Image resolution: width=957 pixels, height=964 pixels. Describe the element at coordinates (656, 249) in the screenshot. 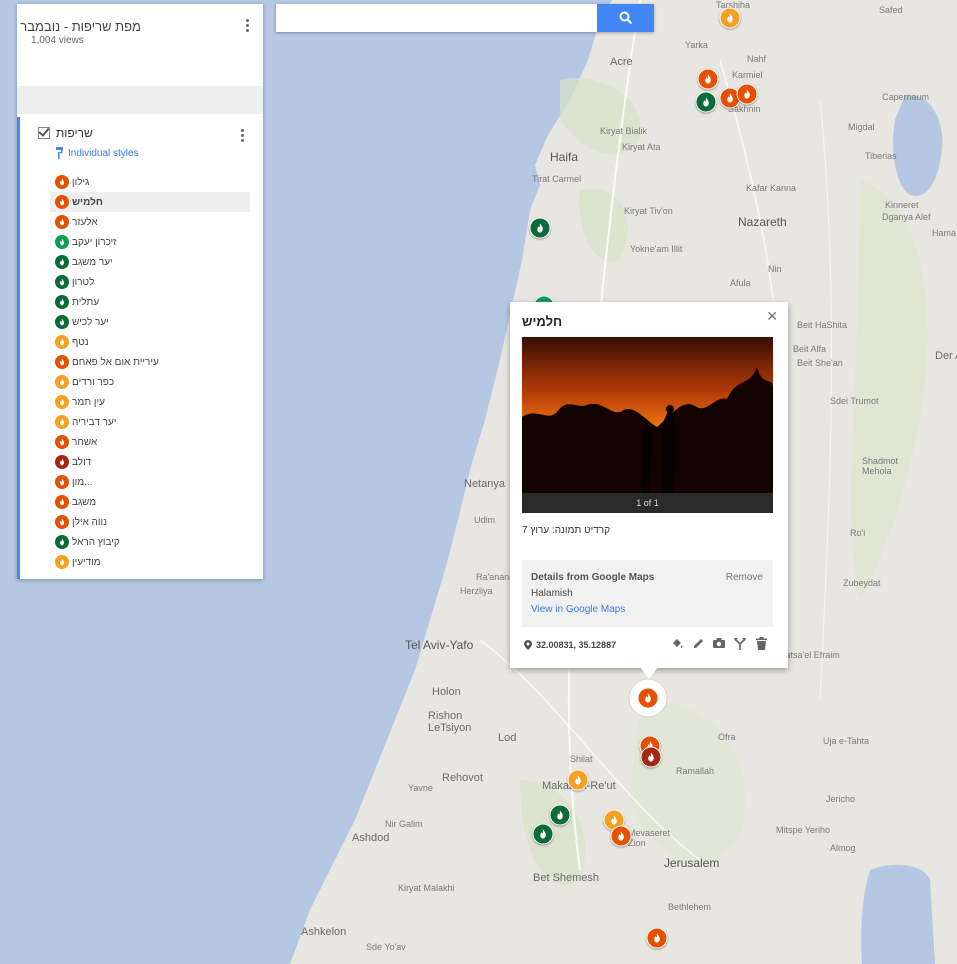

I see `place-label: Yokne'am Illit` at that location.